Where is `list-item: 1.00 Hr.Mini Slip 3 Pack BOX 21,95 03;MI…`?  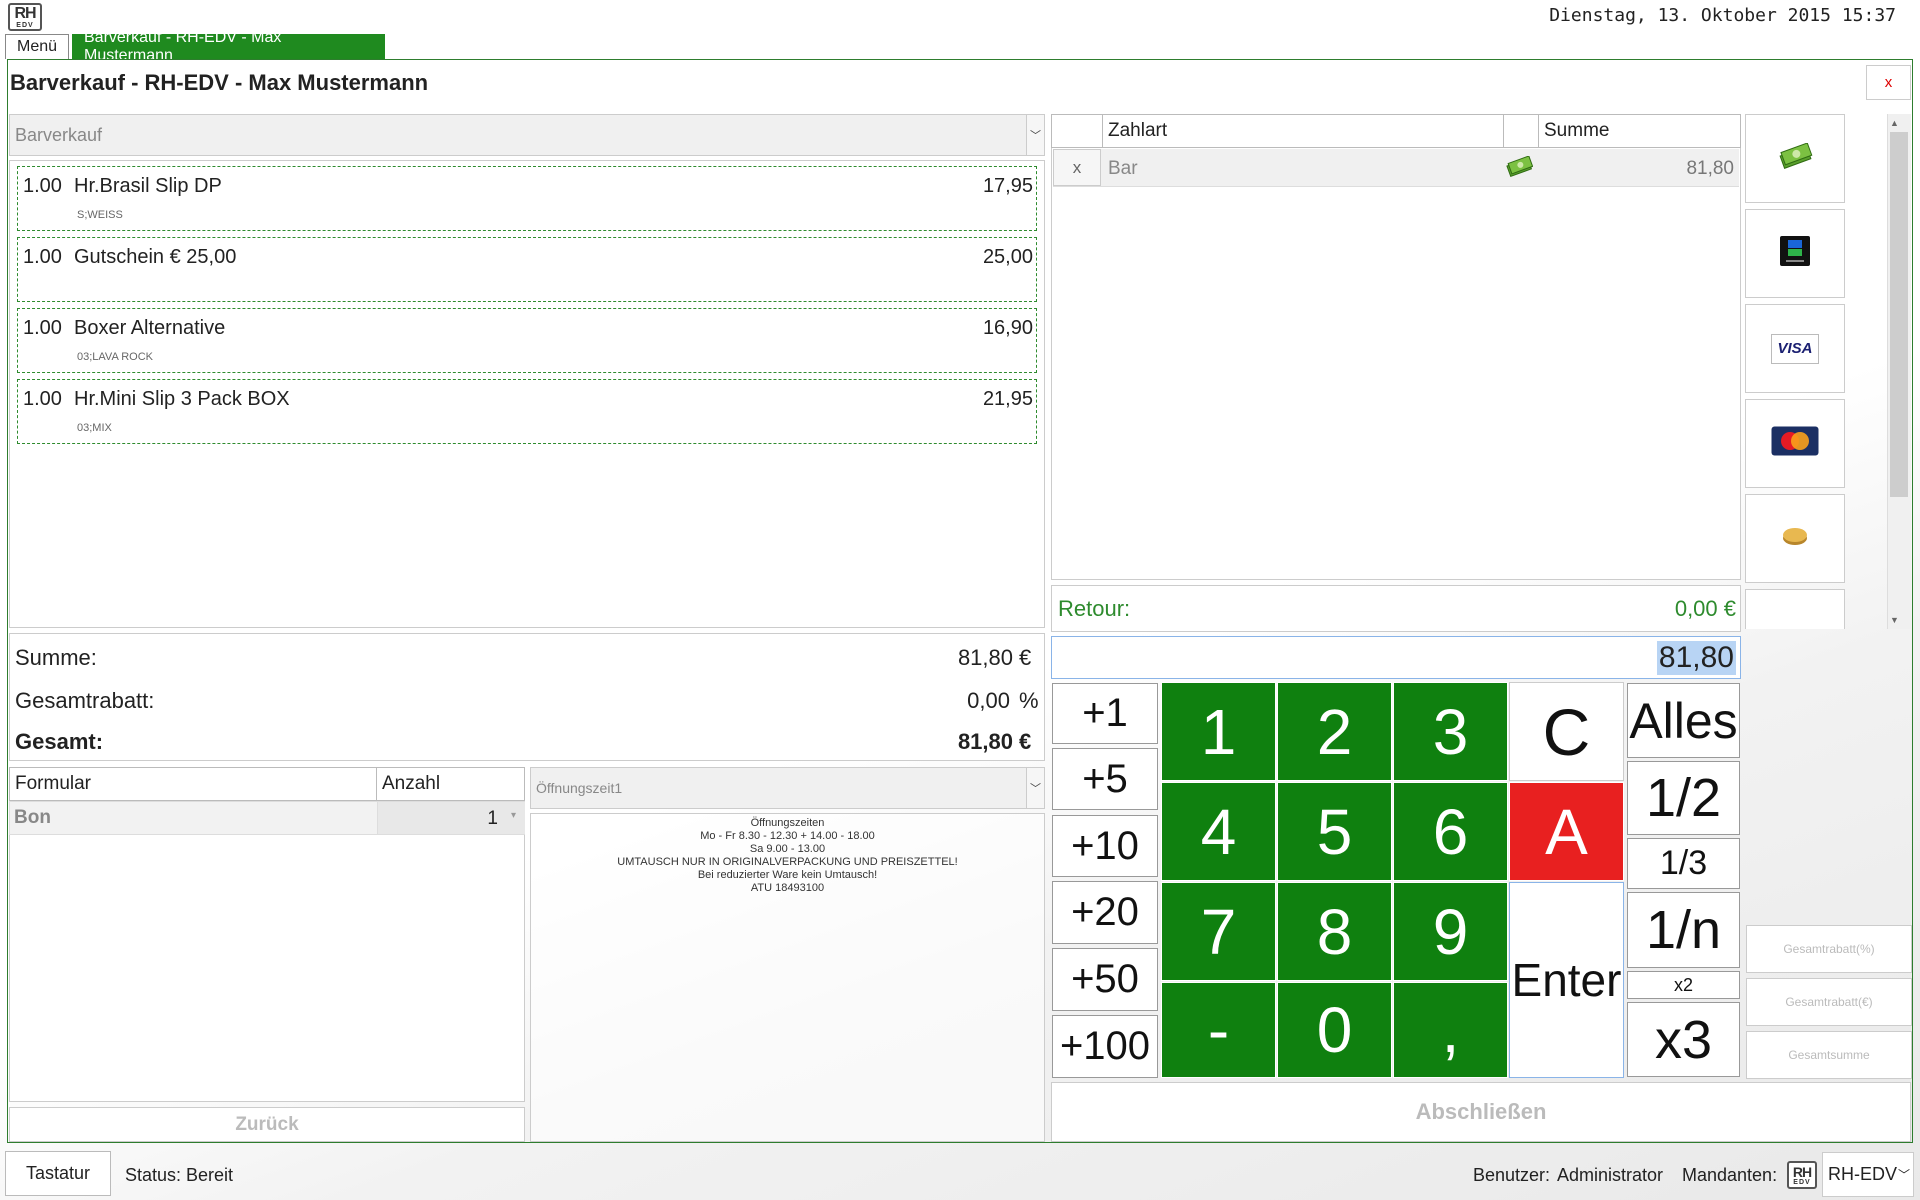
list-item: 1.00 Hr.Mini Slip 3 Pack BOX 21,95 03;MI… is located at coordinates (527, 411).